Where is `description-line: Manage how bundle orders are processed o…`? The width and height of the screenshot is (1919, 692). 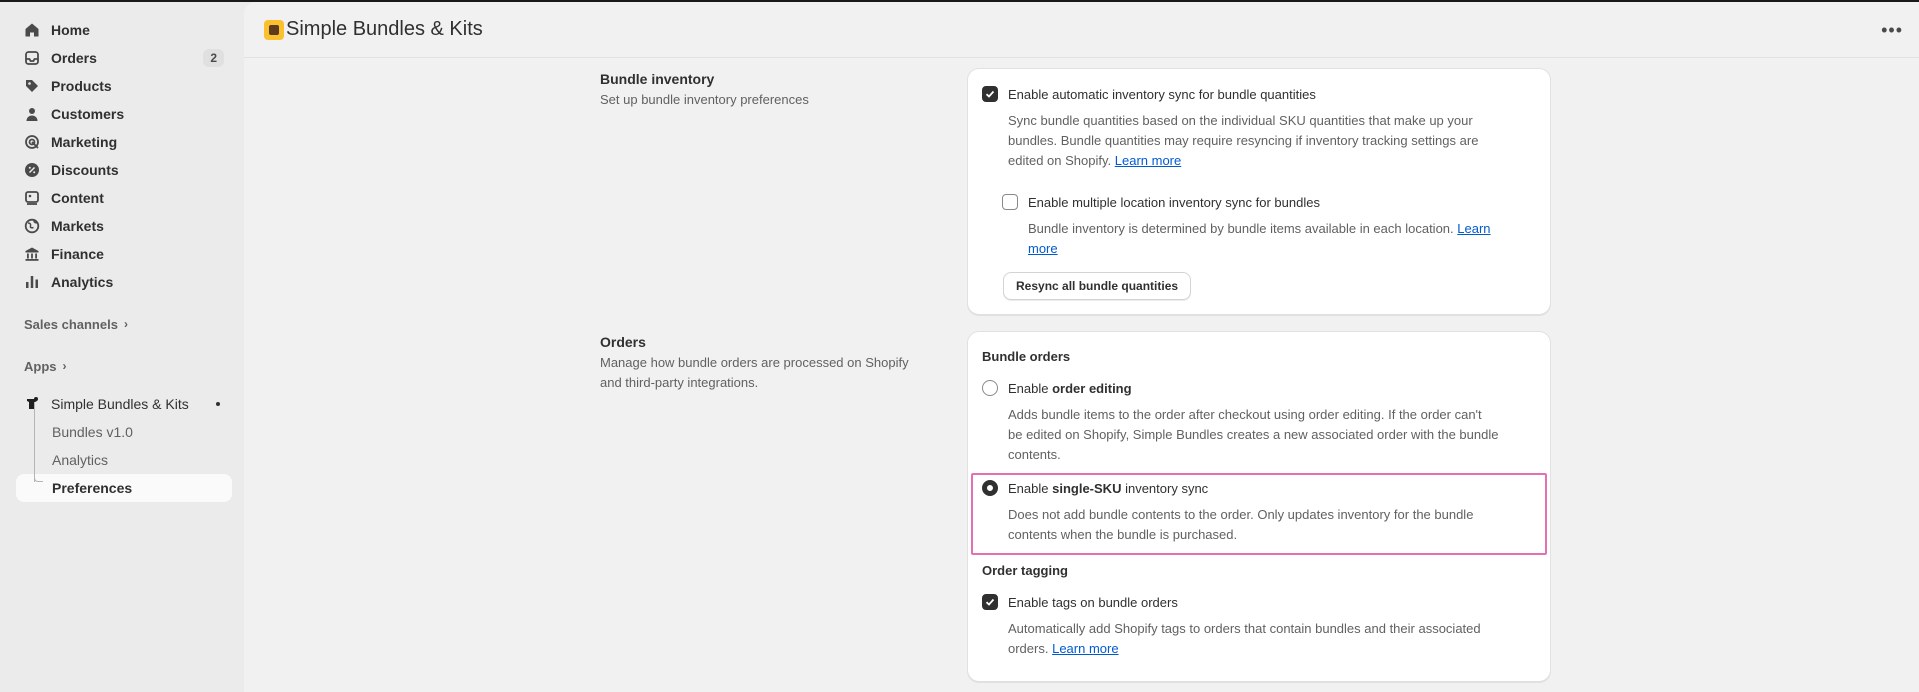
description-line: Manage how bundle orders are processed o… is located at coordinates (754, 362).